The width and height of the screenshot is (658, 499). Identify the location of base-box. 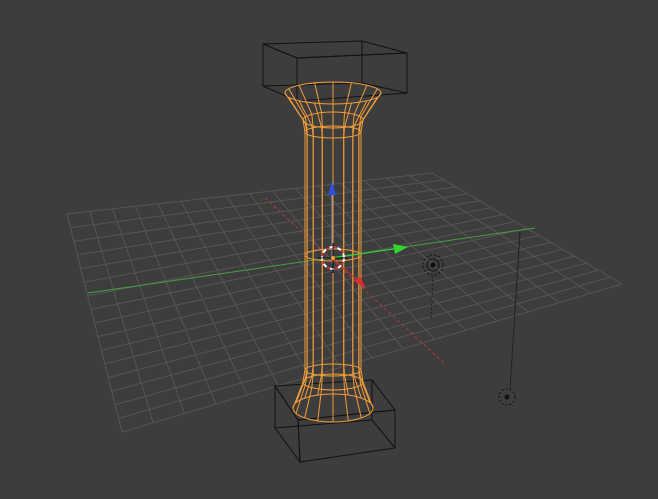
(335, 421).